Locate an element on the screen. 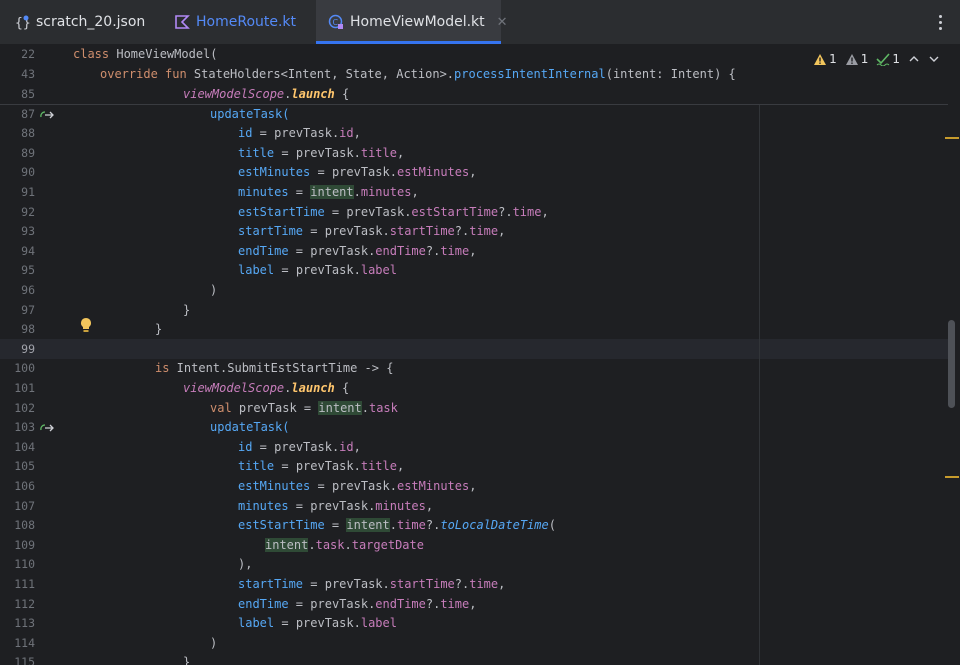 The height and width of the screenshot is (665, 960). chevron-down-icon is located at coordinates (934, 59).